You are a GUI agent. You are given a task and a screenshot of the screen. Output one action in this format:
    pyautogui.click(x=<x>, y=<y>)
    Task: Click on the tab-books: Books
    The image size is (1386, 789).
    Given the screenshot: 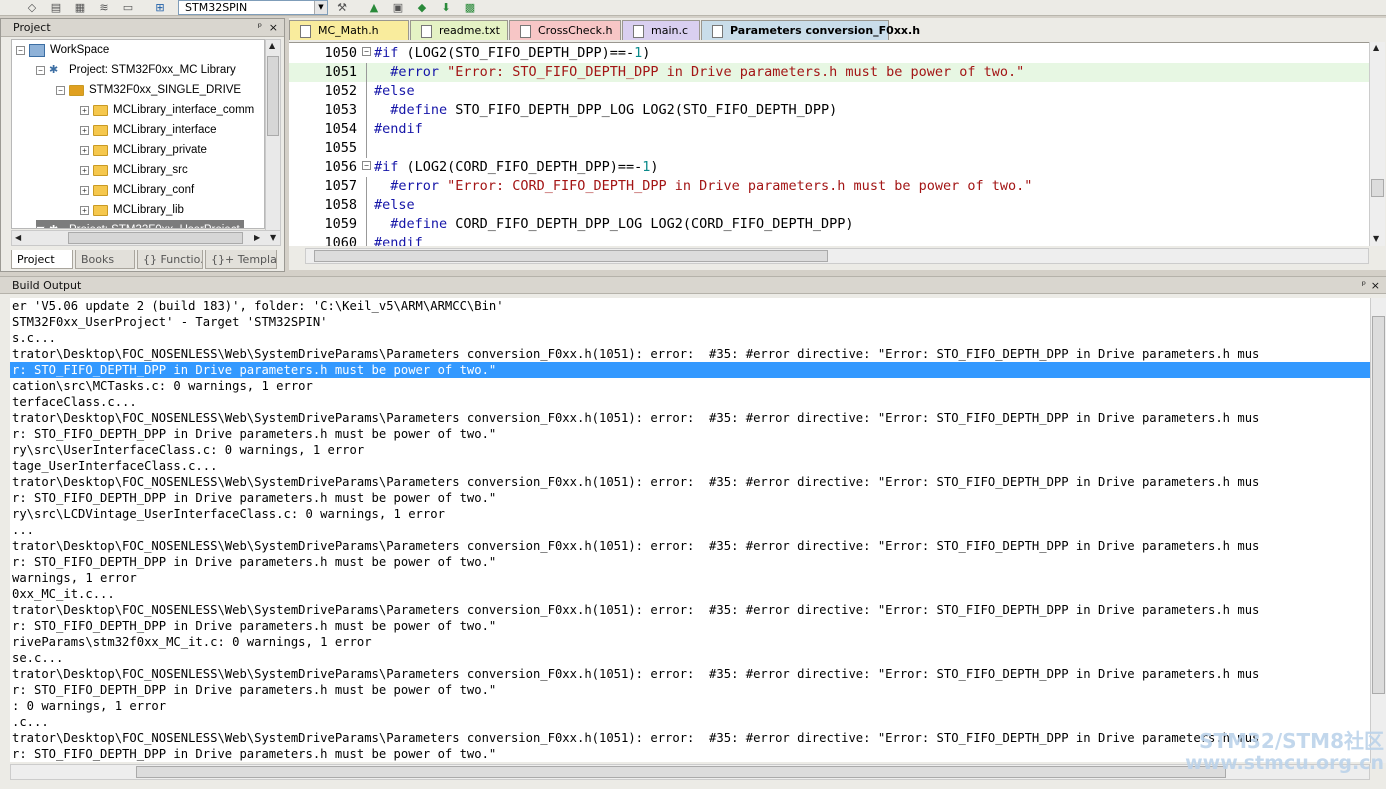 What is the action you would take?
    pyautogui.click(x=105, y=259)
    